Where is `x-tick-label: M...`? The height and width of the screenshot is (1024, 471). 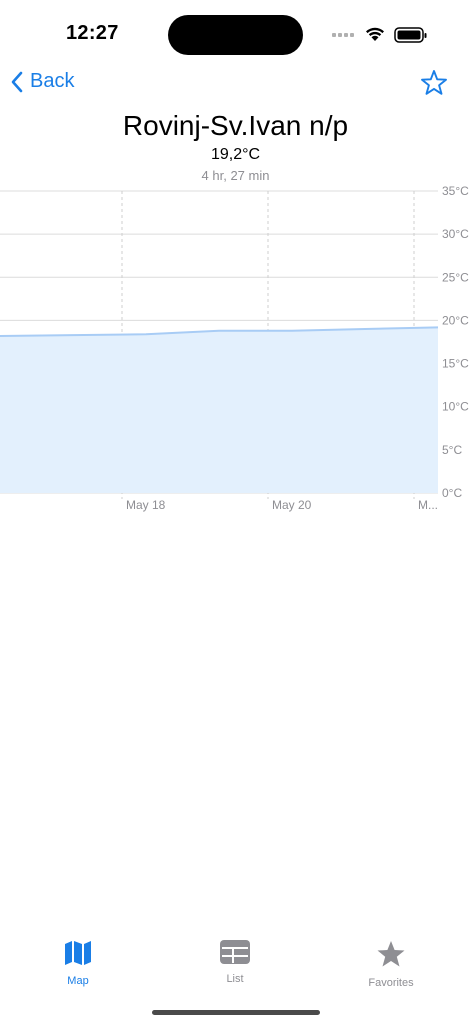
x-tick-label: M... is located at coordinates (428, 505).